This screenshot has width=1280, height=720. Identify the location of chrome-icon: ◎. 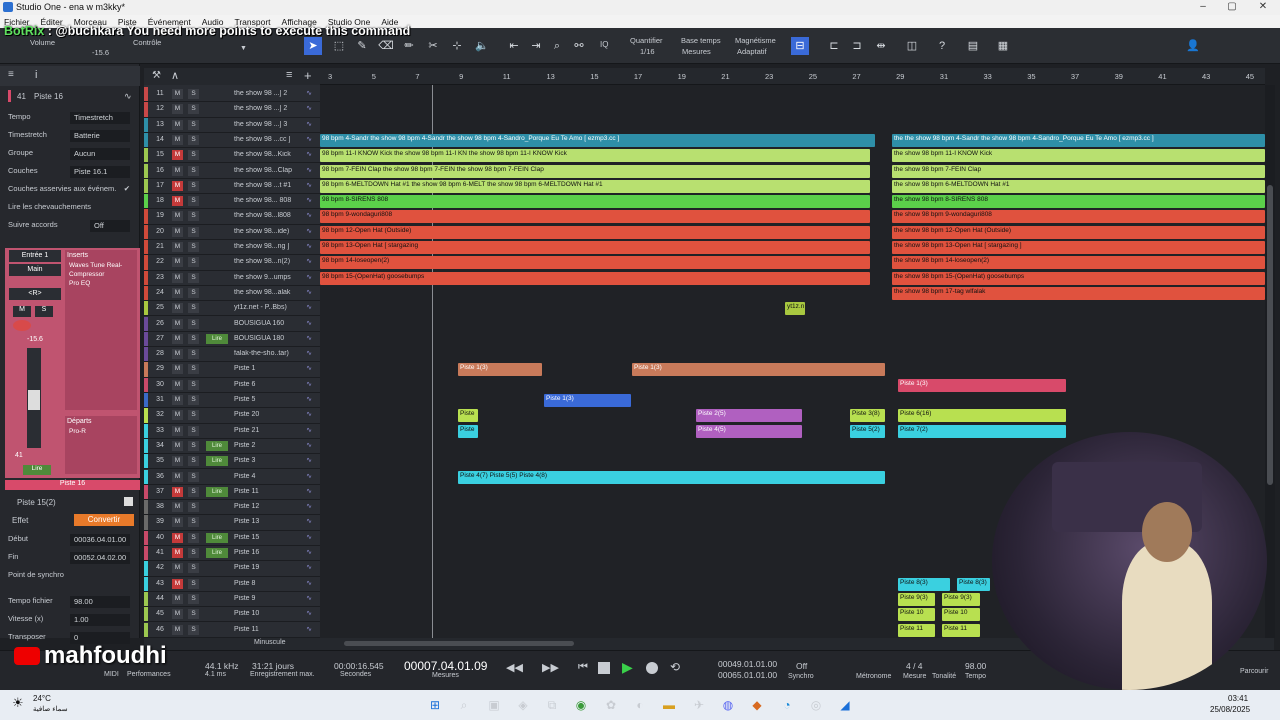
(816, 705).